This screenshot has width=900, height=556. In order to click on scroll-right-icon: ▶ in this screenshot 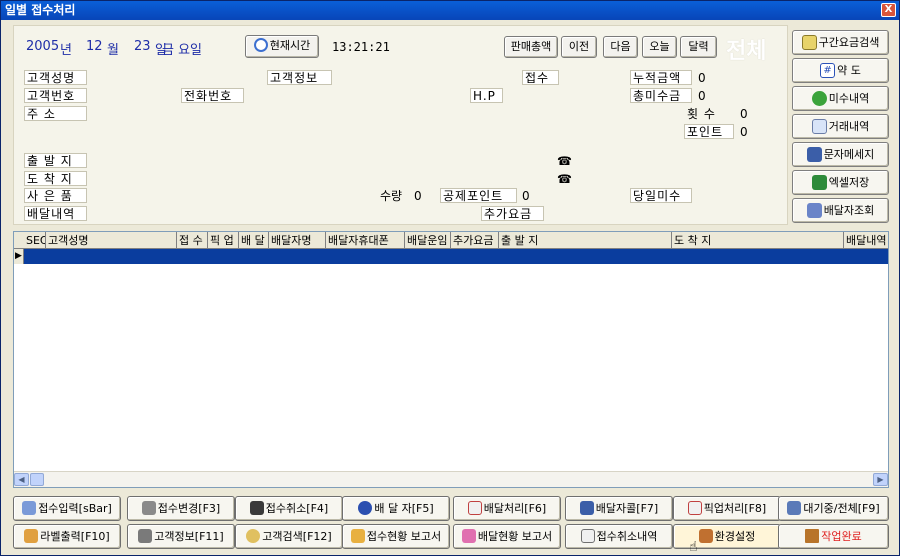, I will do `click(880, 479)`.